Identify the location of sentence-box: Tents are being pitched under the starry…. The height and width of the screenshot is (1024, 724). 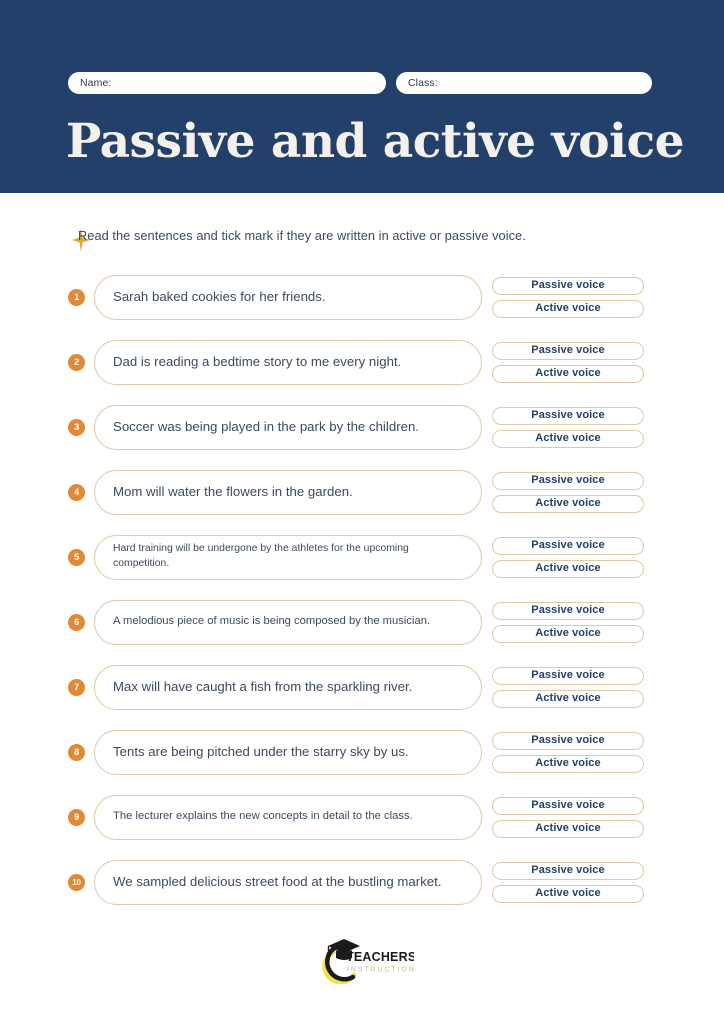
(288, 752).